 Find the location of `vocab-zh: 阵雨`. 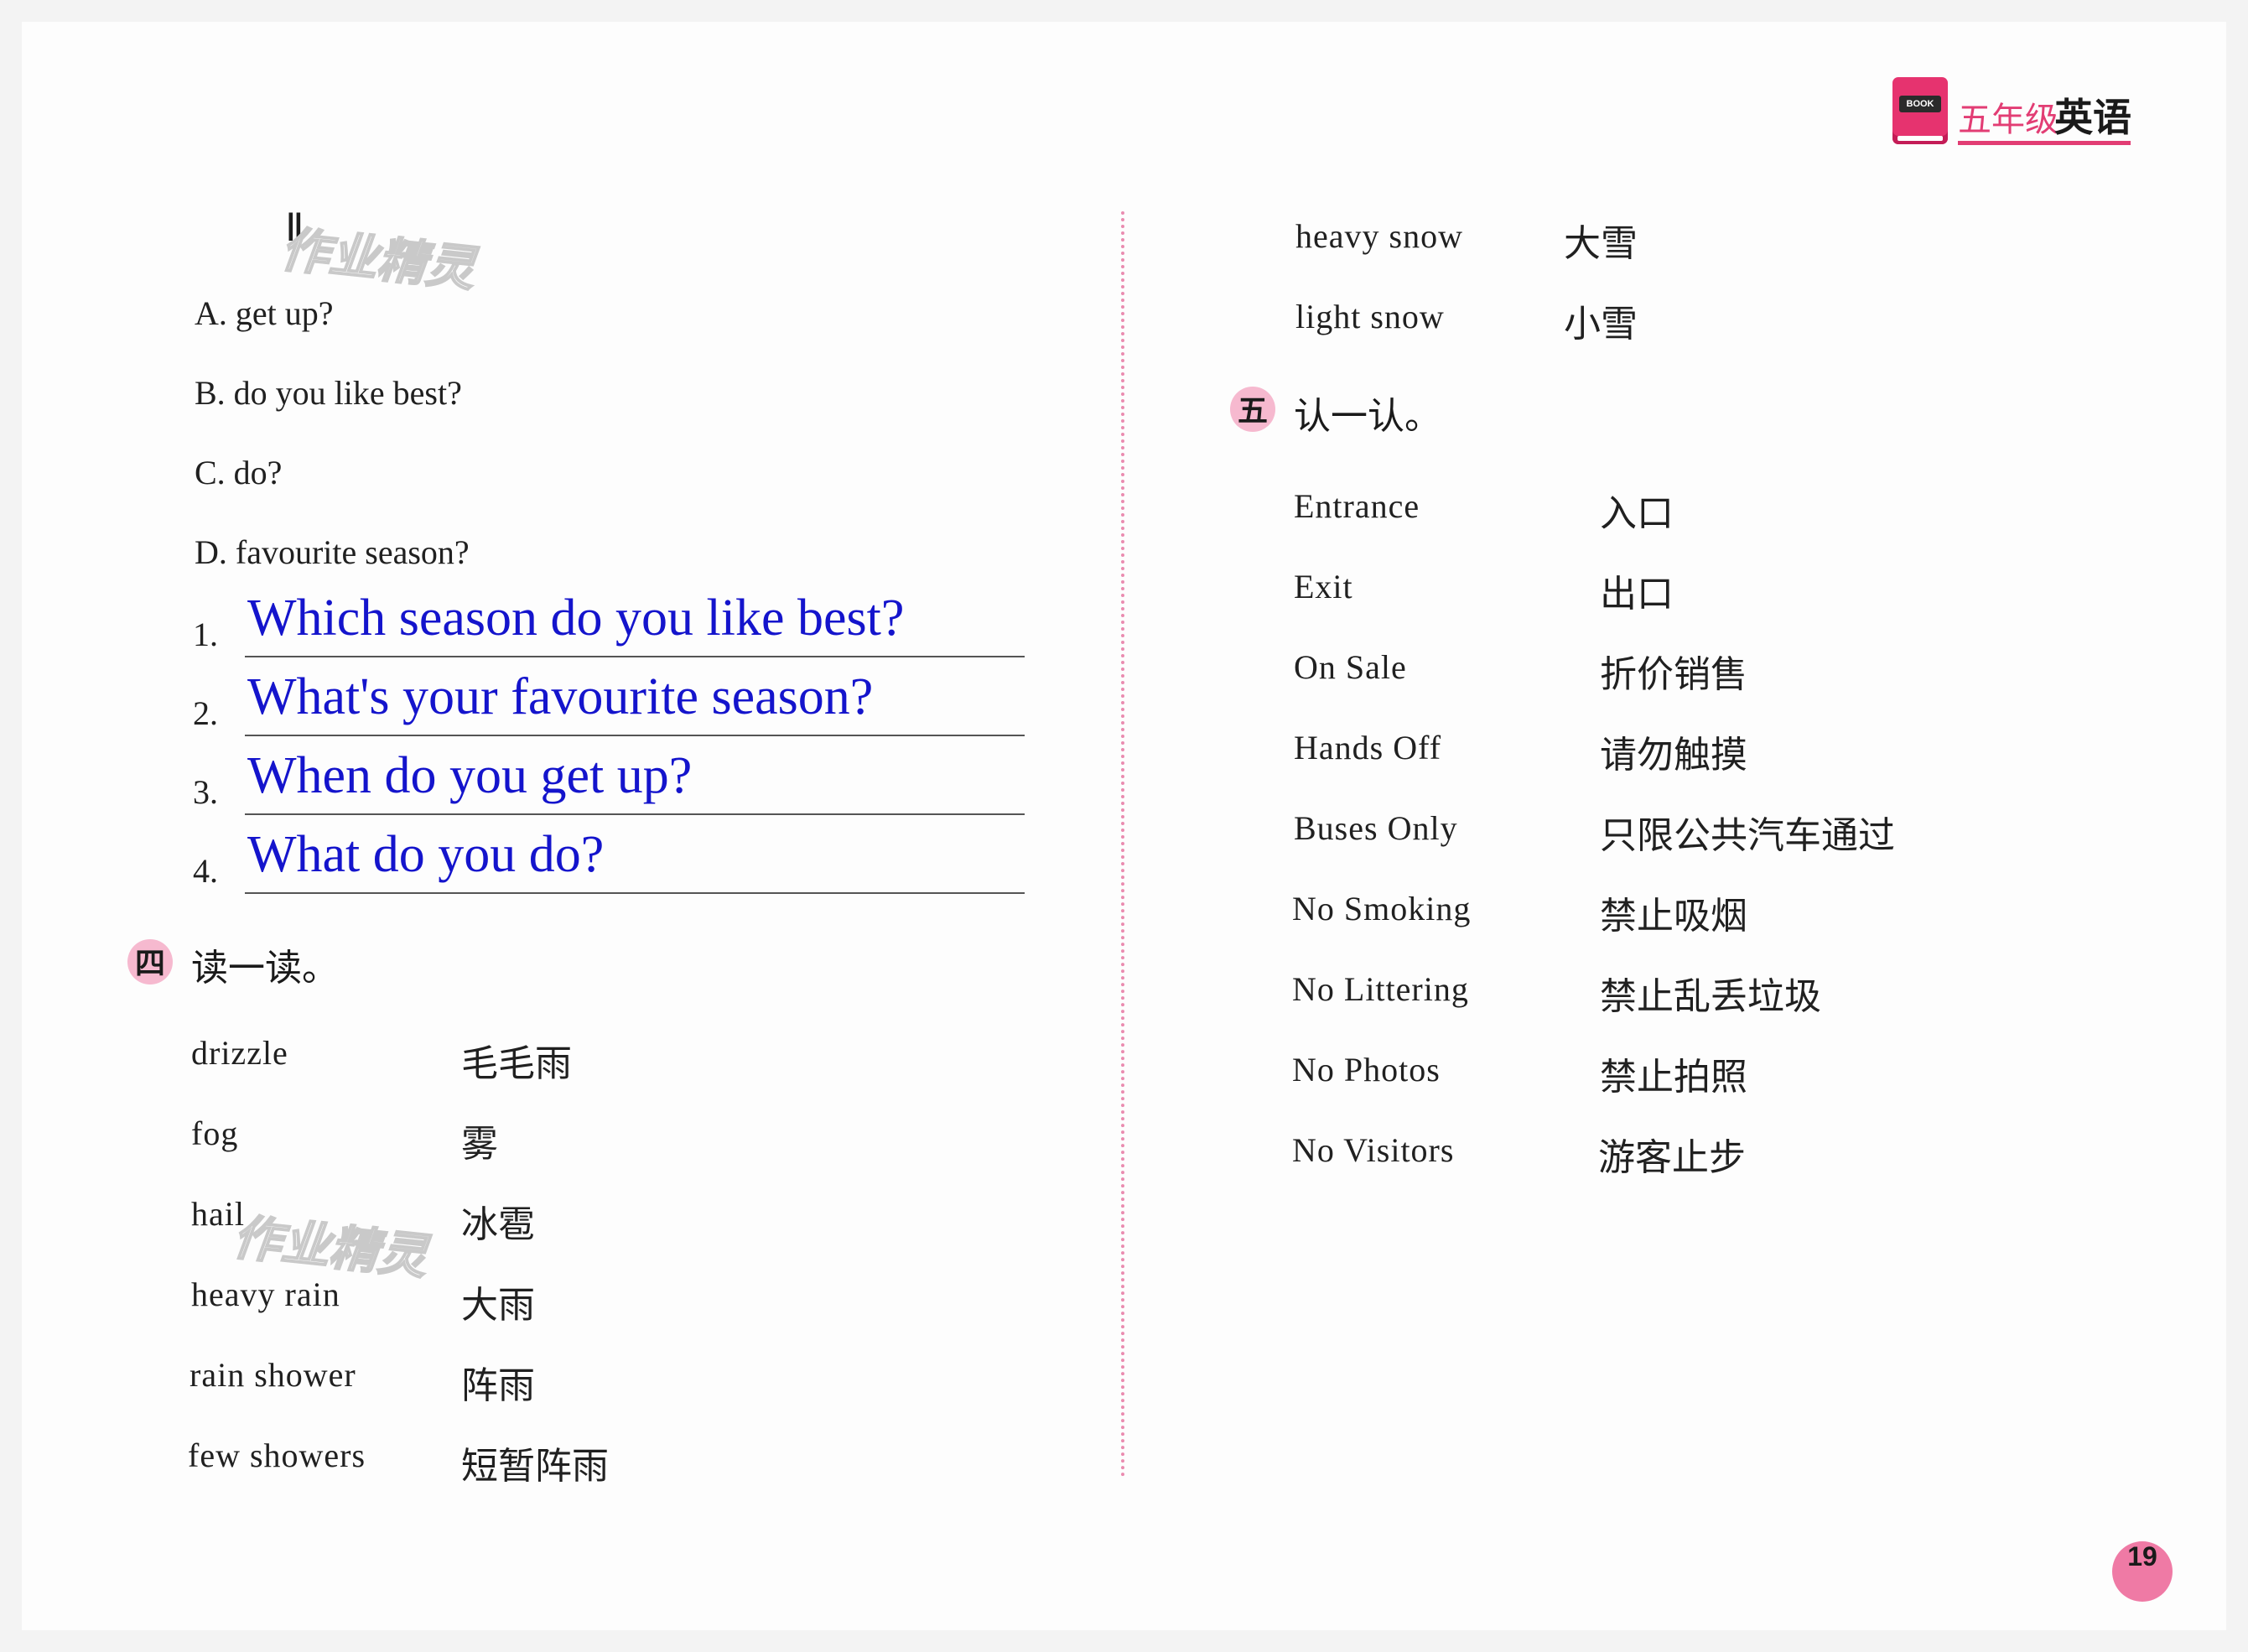

vocab-zh: 阵雨 is located at coordinates (498, 1385).